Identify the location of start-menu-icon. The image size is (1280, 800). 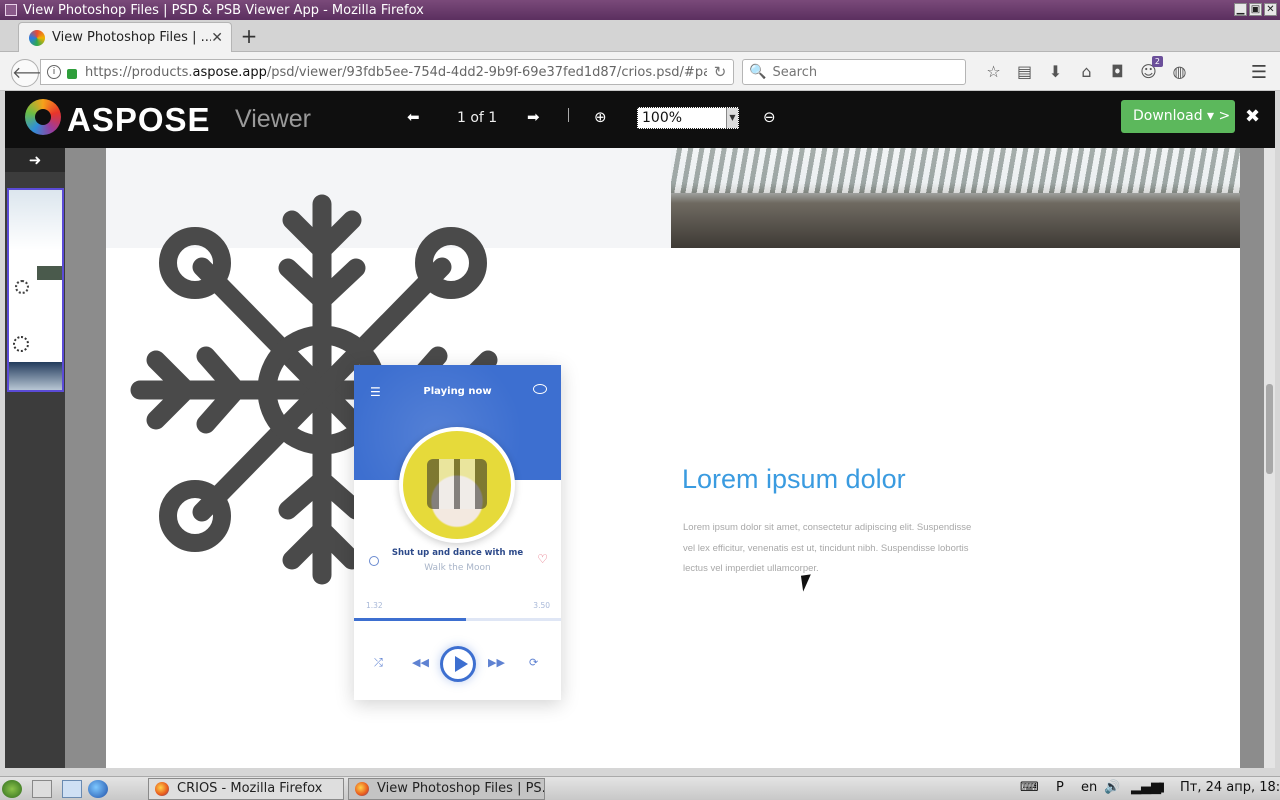
(12, 789).